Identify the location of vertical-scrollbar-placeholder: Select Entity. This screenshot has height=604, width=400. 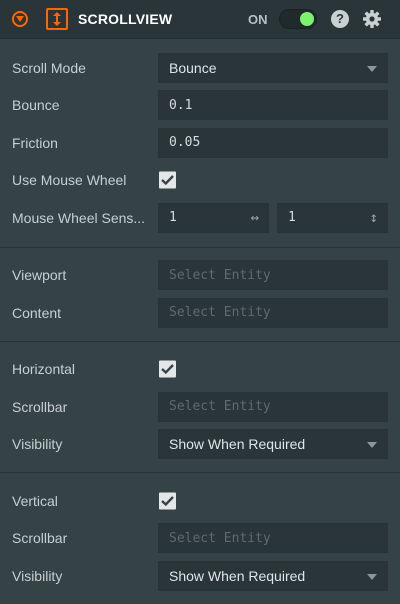
(220, 538).